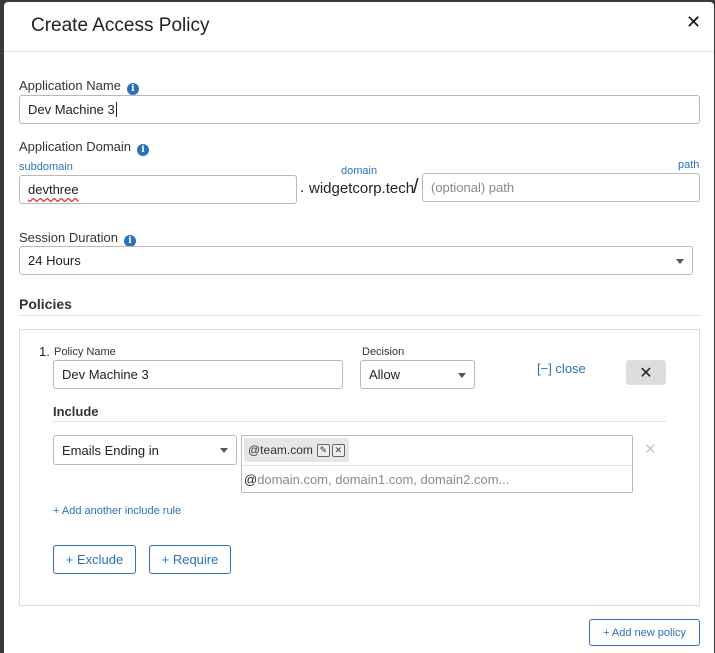  I want to click on decision-select: Allow, so click(417, 374).